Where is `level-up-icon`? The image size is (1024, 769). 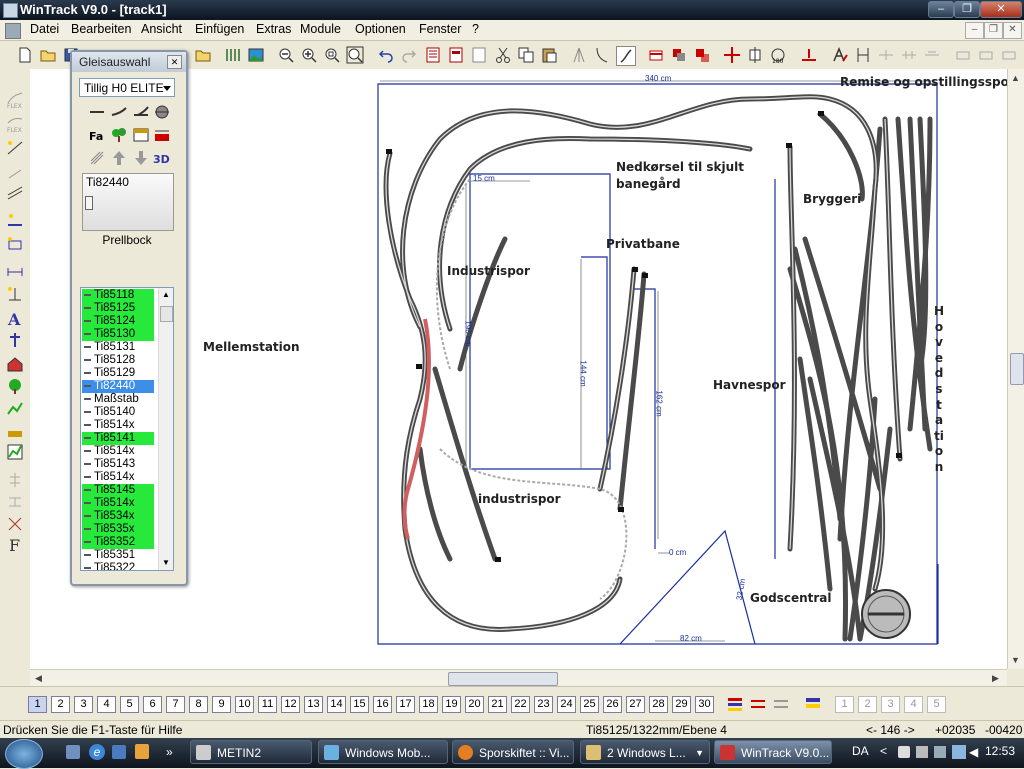 level-up-icon is located at coordinates (119, 158).